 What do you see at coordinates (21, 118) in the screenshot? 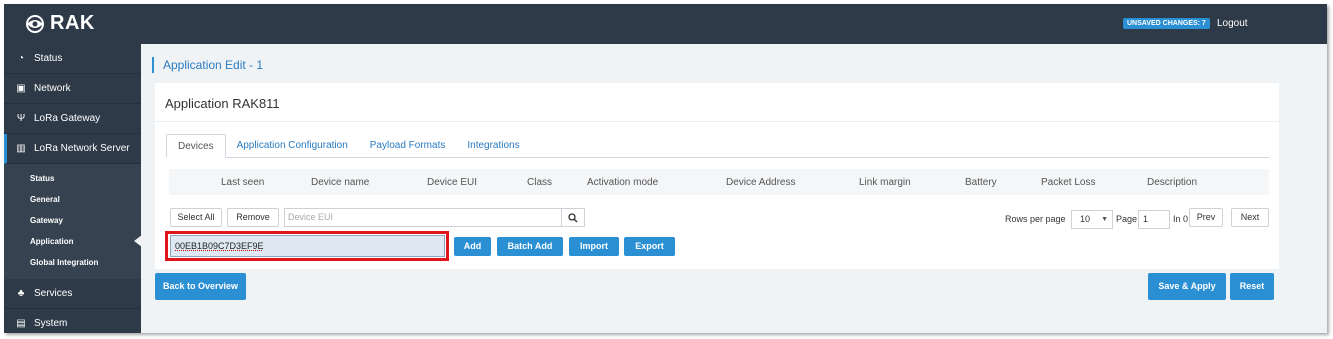
I see `antenna-icon: Ψ` at bounding box center [21, 118].